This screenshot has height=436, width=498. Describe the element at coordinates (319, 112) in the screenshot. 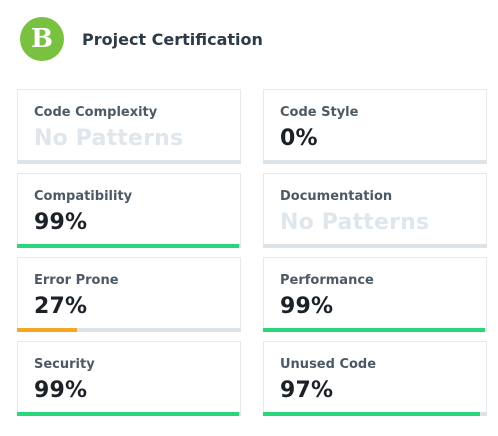

I see `metric-label: Code Style` at that location.